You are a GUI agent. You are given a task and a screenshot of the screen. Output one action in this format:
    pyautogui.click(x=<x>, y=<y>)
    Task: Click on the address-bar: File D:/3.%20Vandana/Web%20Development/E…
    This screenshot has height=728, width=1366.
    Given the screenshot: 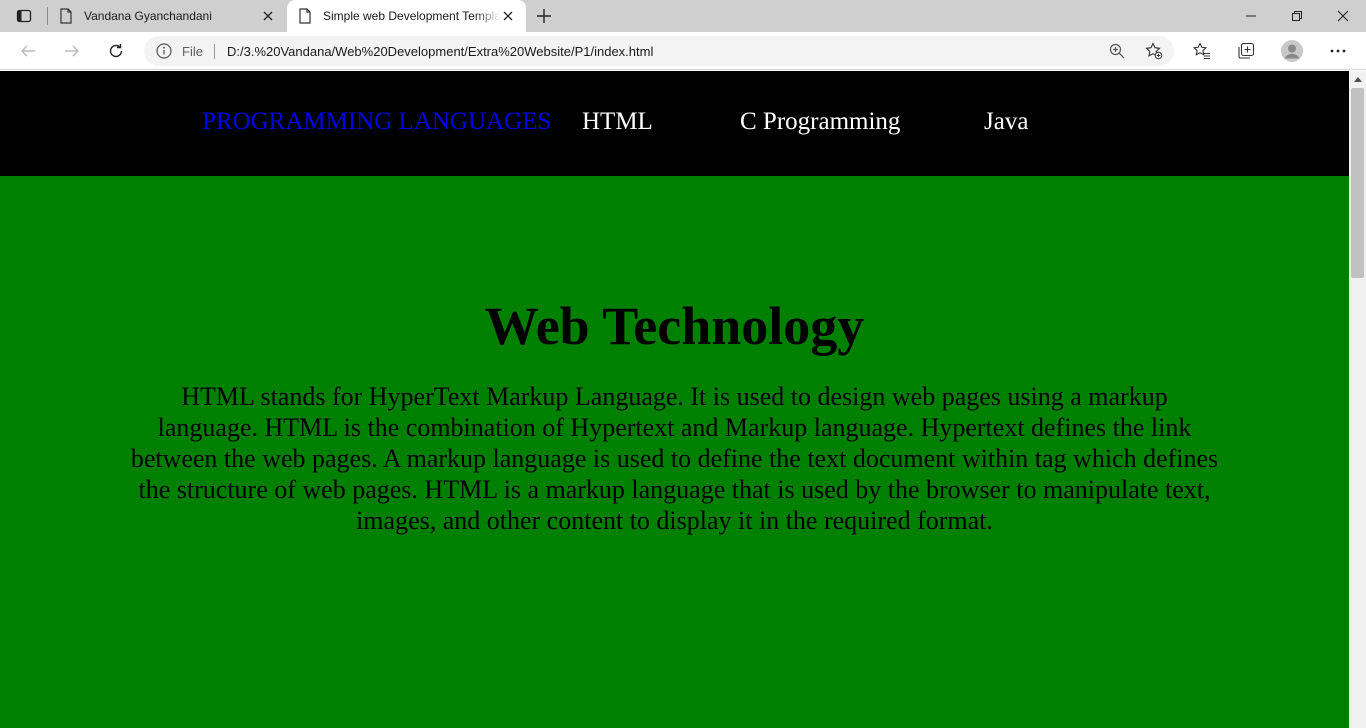 What is the action you would take?
    pyautogui.click(x=659, y=51)
    